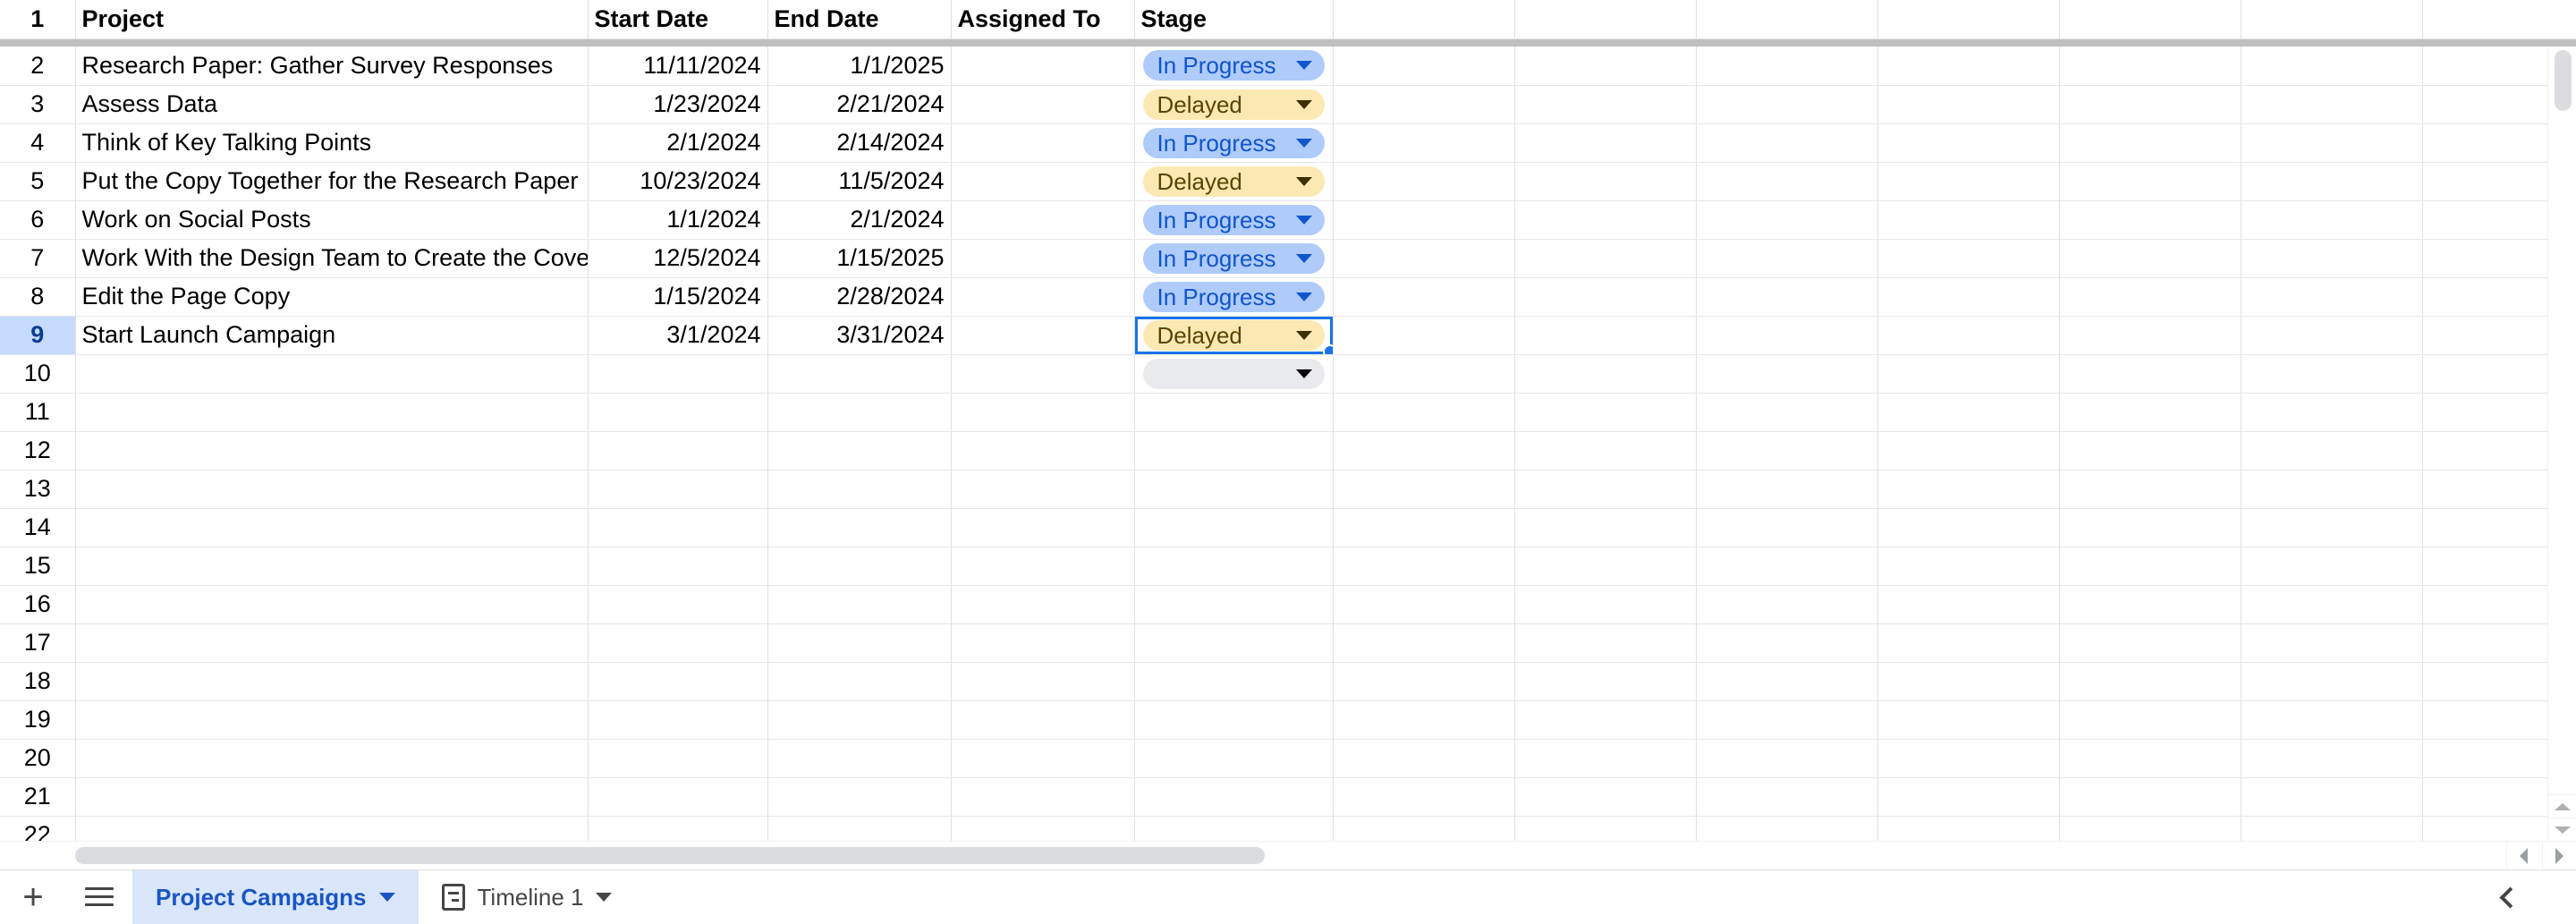 This screenshot has height=924, width=2576. Describe the element at coordinates (677, 220) in the screenshot. I see `cell-start: 1/1/2024` at that location.